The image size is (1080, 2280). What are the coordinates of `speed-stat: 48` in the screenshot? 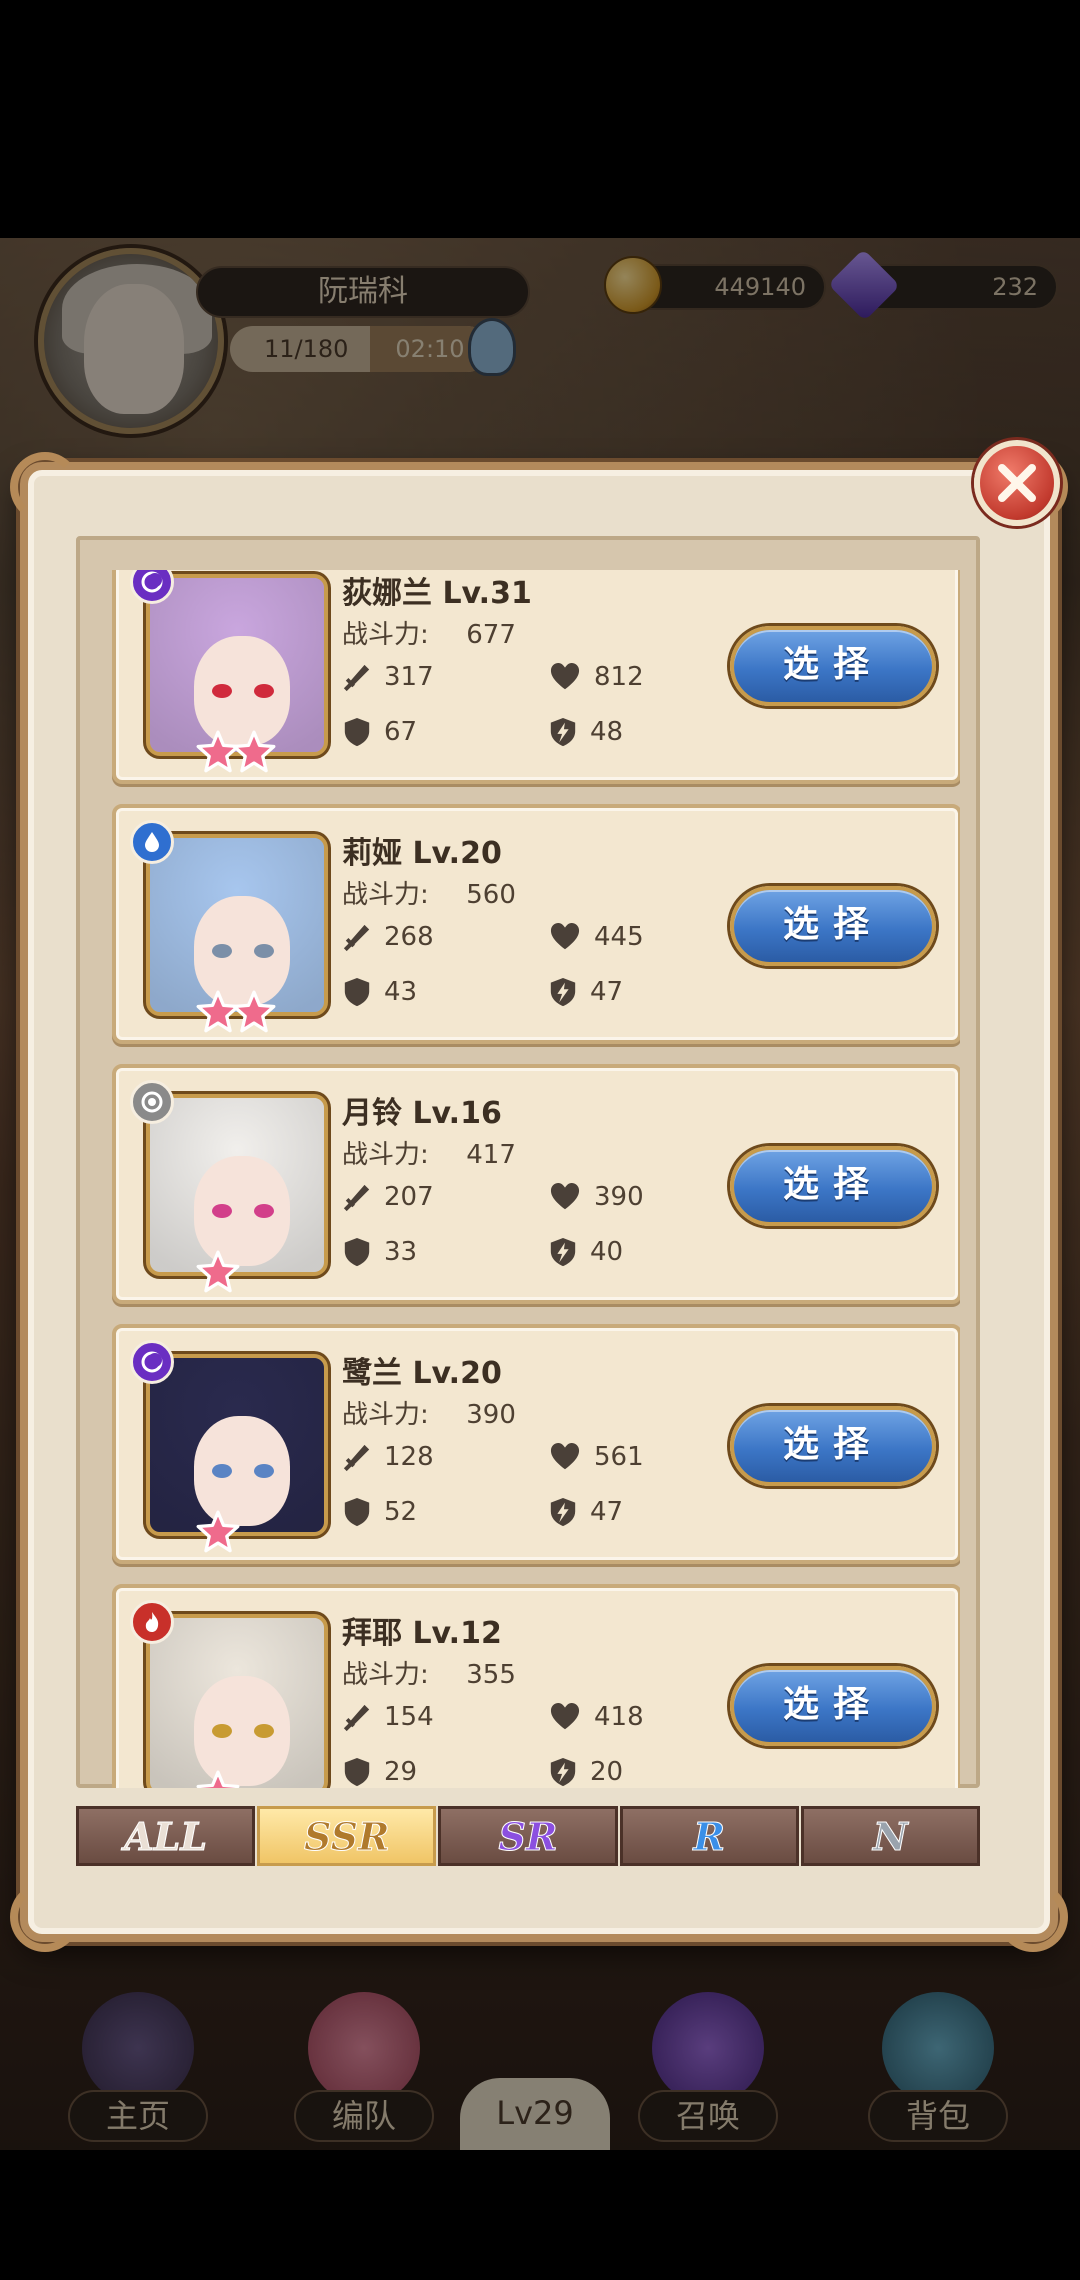 It's located at (585, 732).